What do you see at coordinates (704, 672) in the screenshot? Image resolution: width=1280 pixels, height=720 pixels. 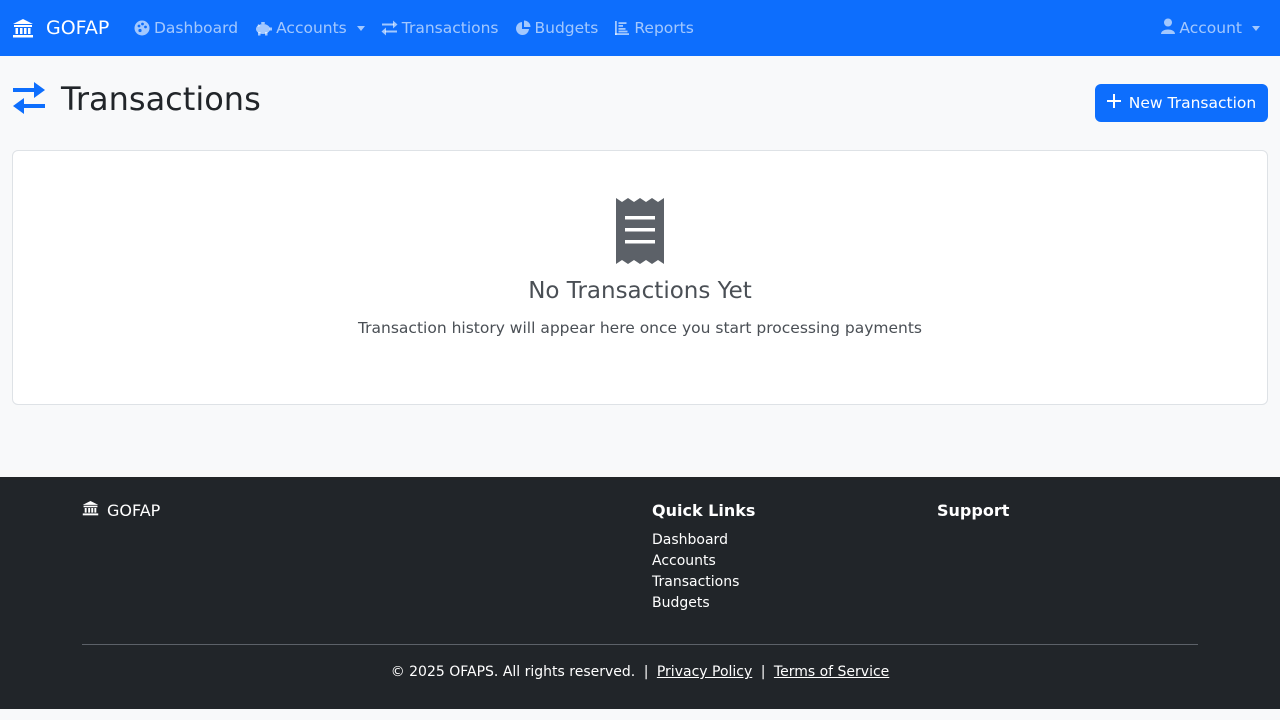 I see `privacy-policy-link: Privacy Policy` at bounding box center [704, 672].